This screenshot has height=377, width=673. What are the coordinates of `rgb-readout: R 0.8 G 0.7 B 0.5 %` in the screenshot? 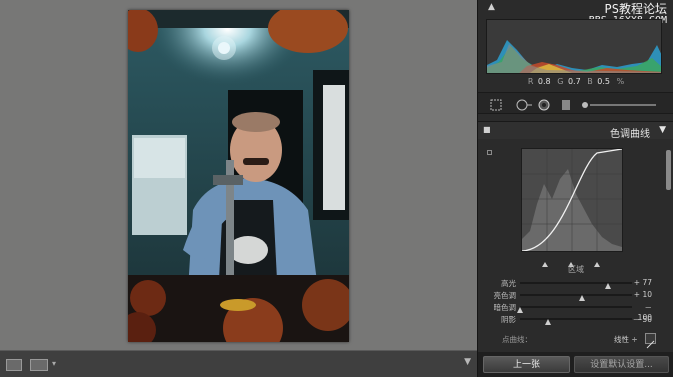 It's located at (575, 83).